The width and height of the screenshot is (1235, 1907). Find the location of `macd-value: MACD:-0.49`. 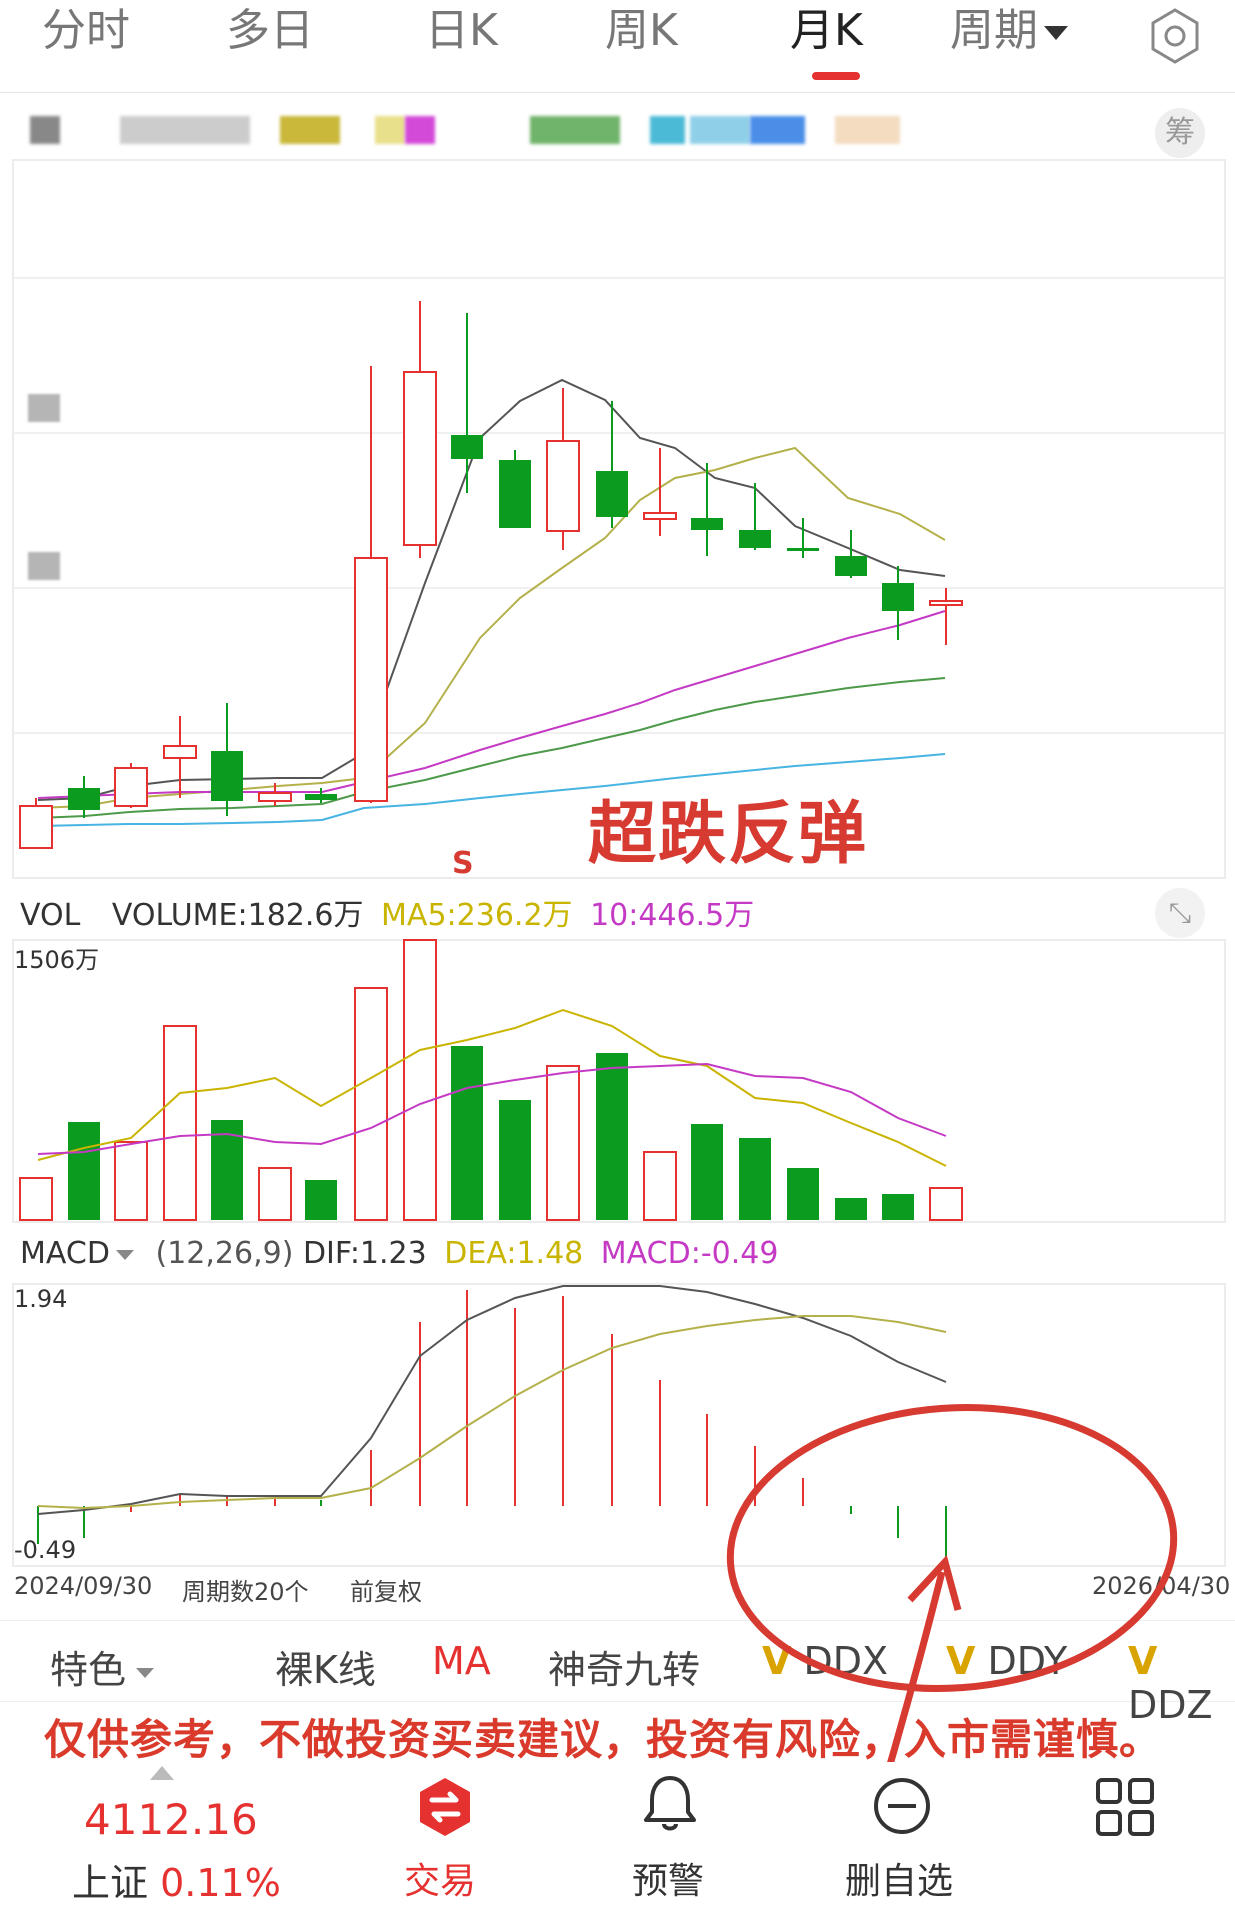

macd-value: MACD:-0.49 is located at coordinates (689, 1253).